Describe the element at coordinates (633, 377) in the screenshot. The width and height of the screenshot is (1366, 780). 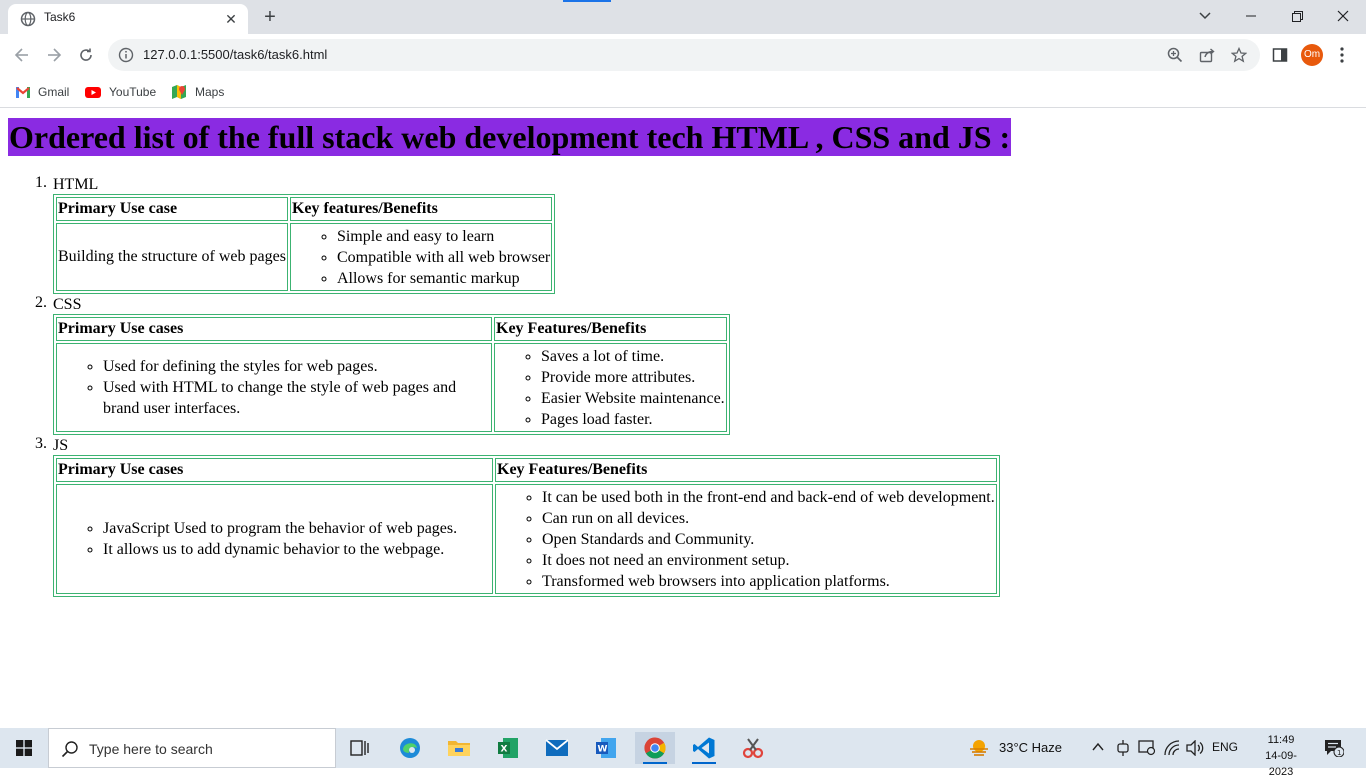
I see `list-item: Provide more attributes.` at that location.